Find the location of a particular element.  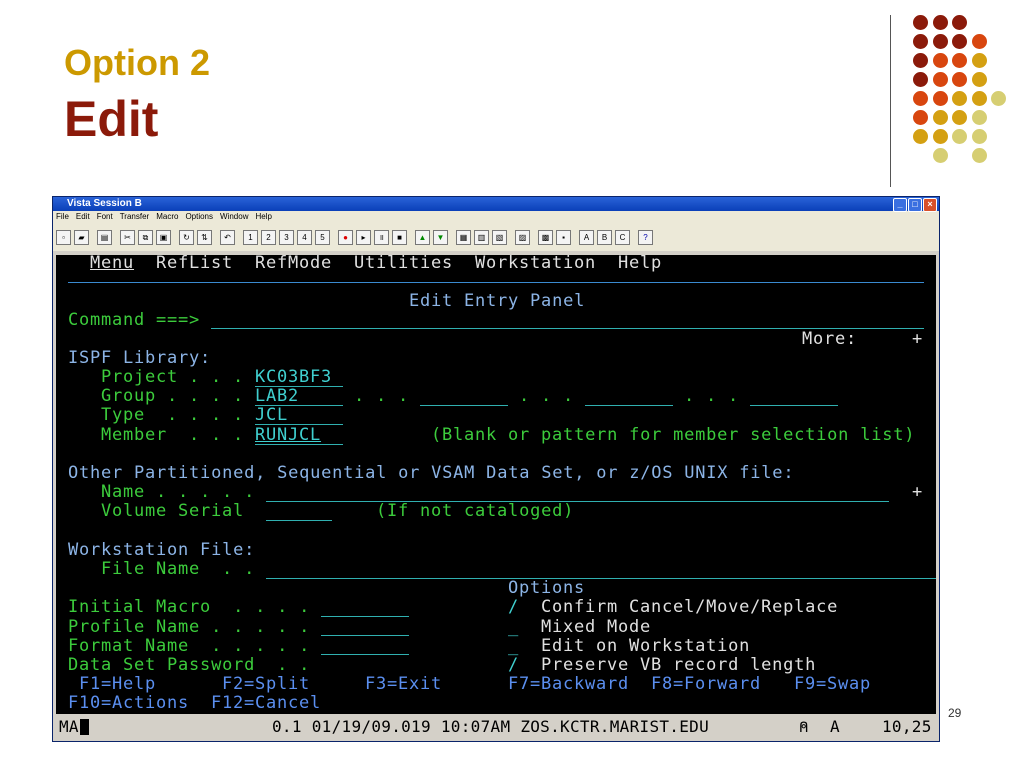

option-edit-ws-label: Edit on Workstation is located at coordinates (646, 646).